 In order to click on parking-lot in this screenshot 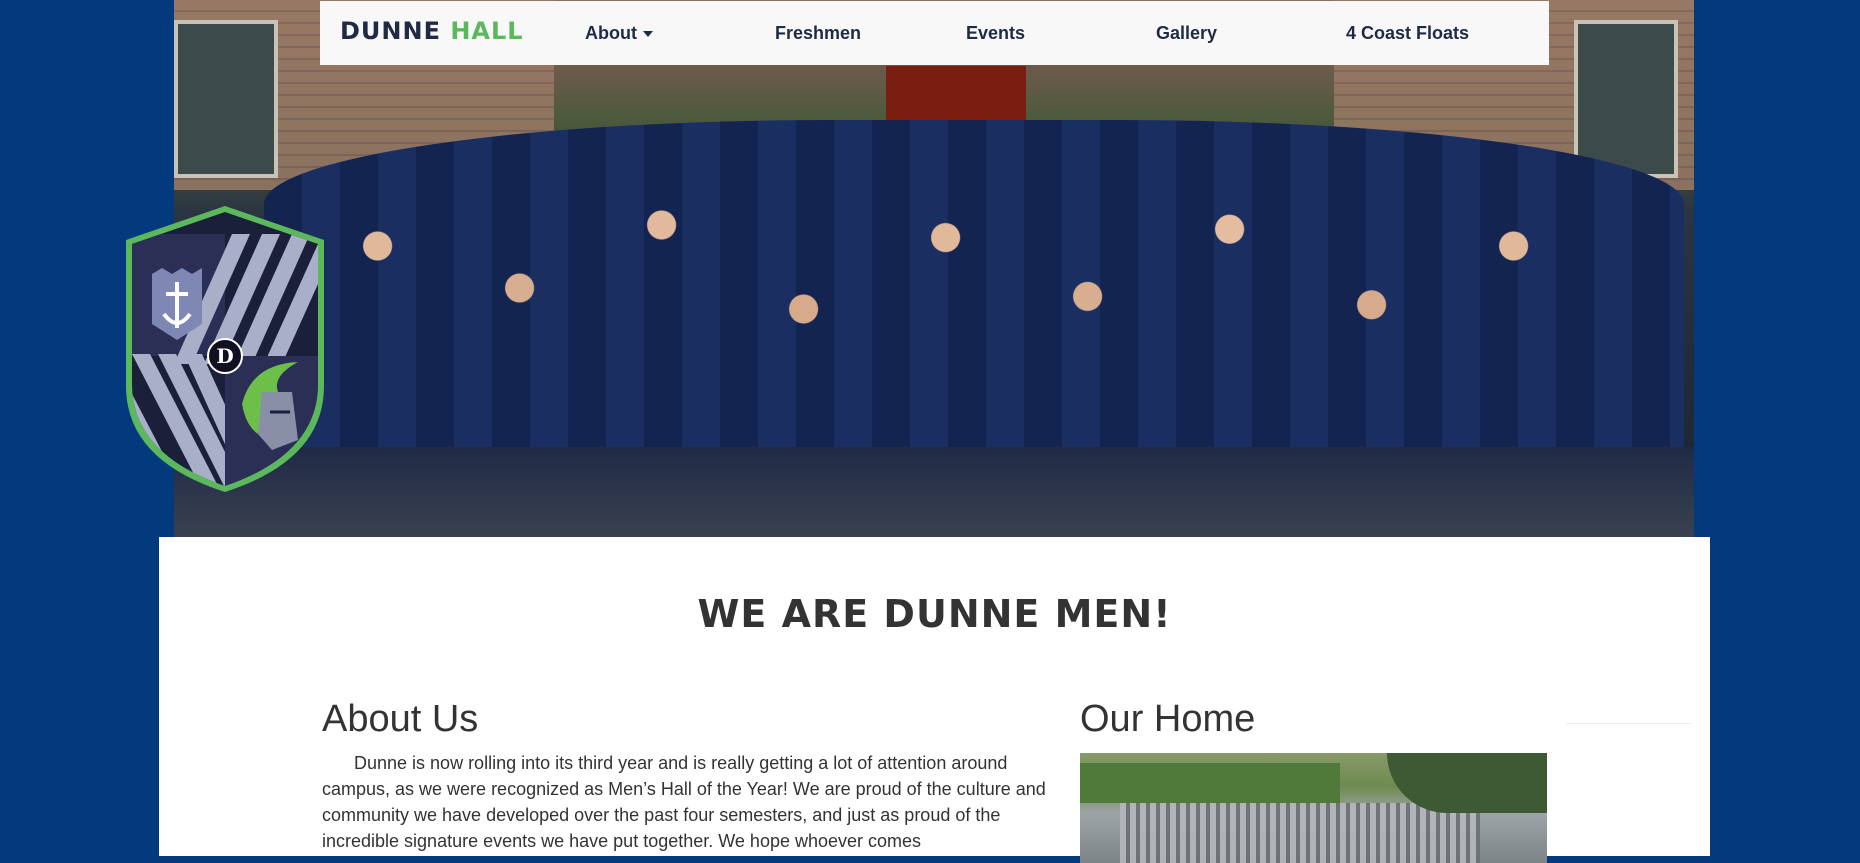, I will do `click(1300, 833)`.